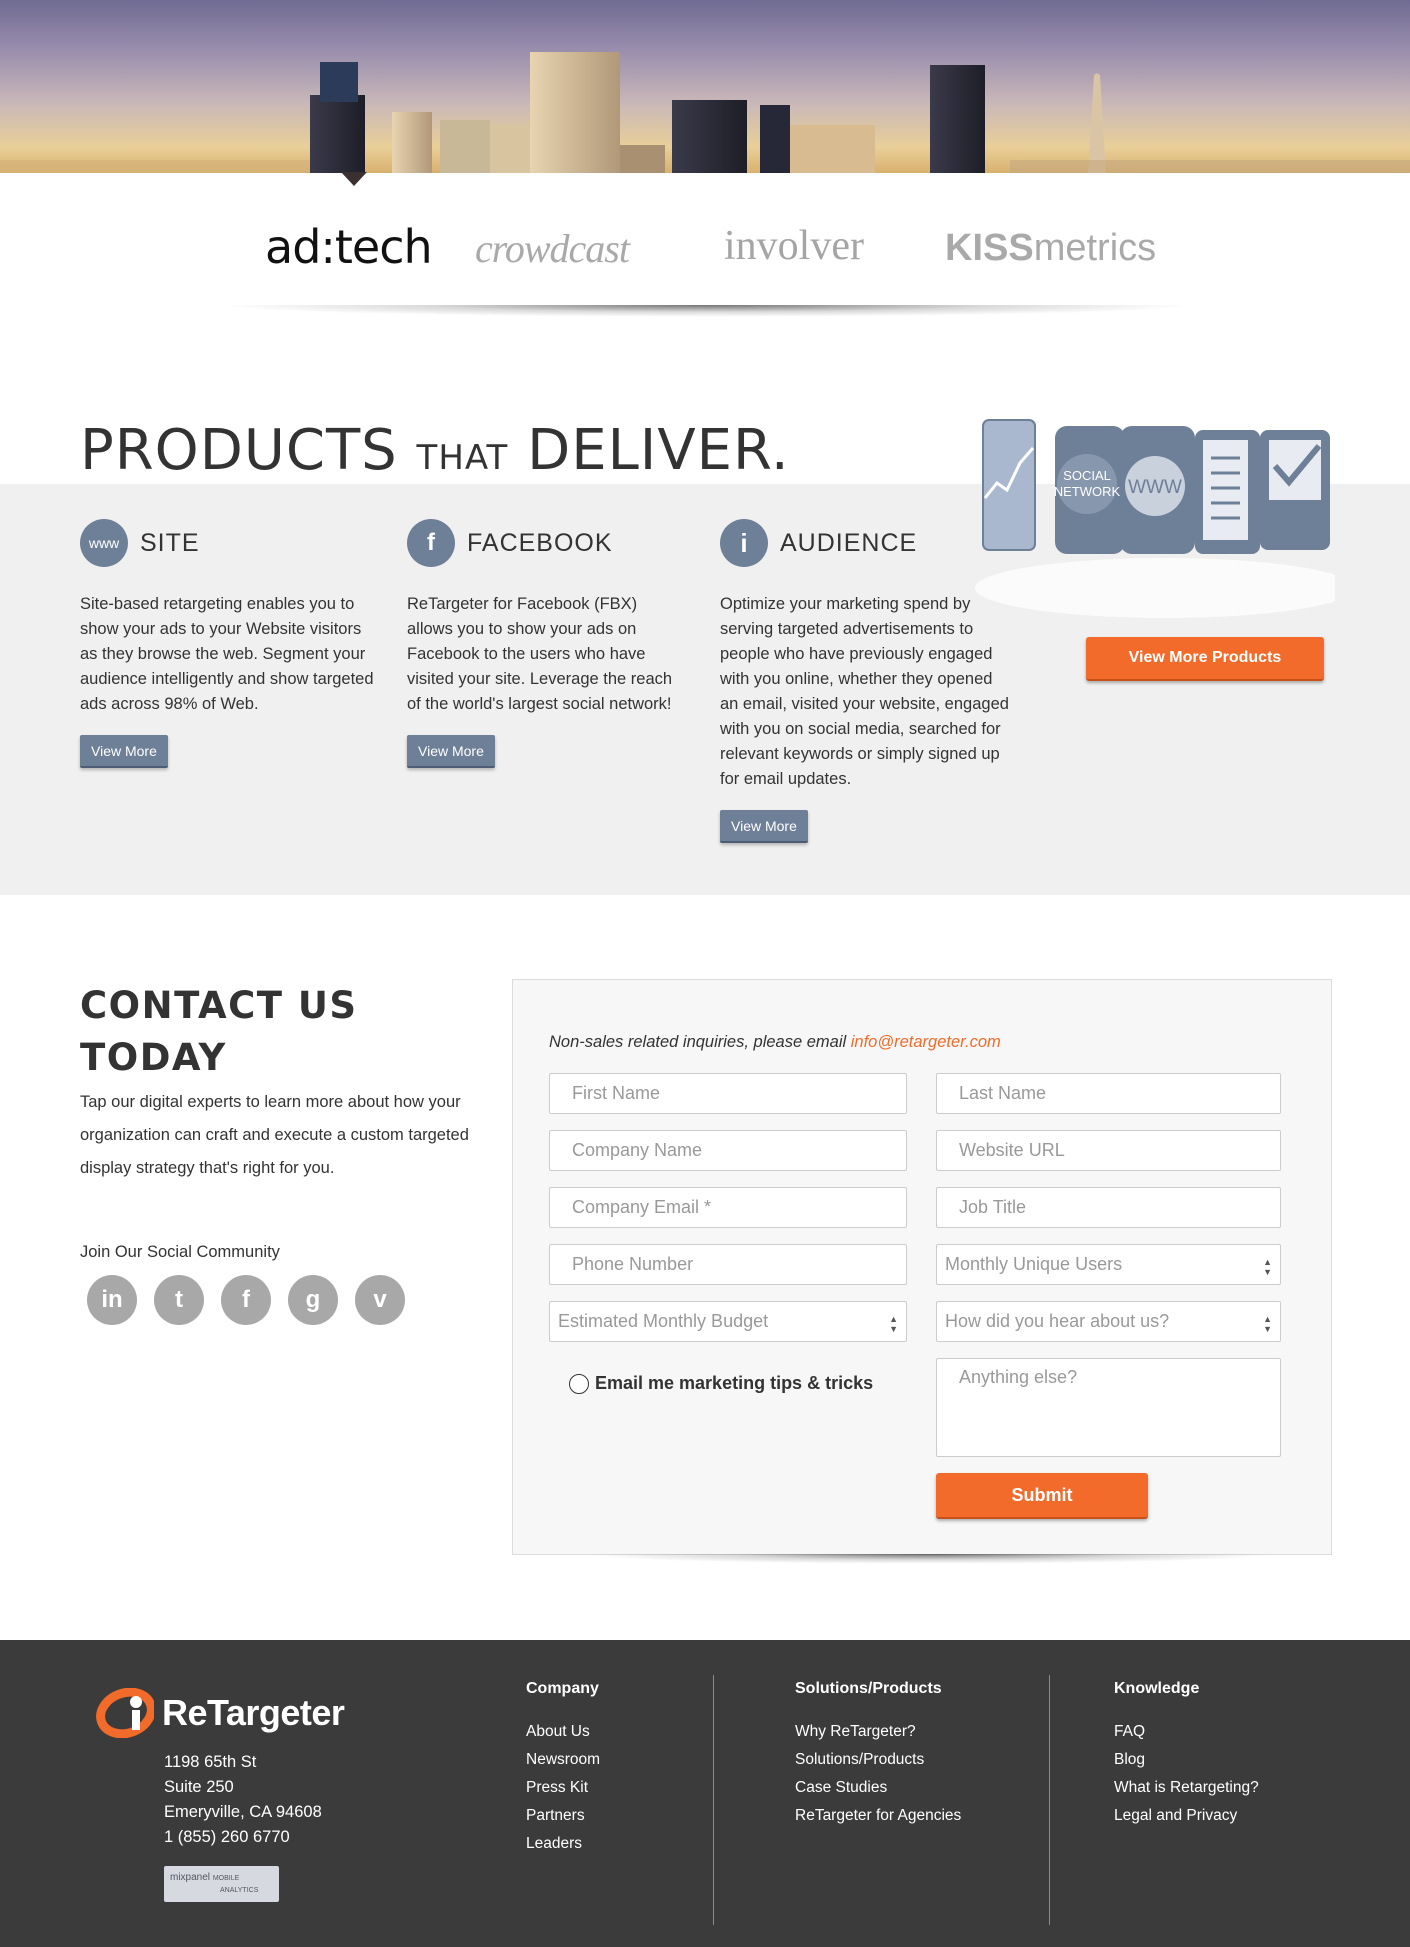 Image resolution: width=1410 pixels, height=1947 pixels. I want to click on anything-else-textarea: Anything else?, so click(1108, 1407).